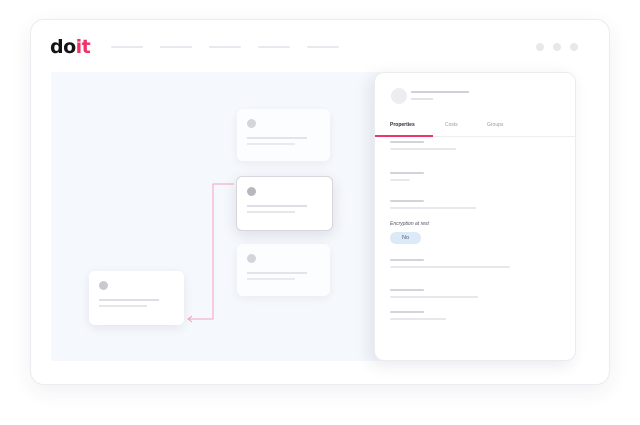 The width and height of the screenshot is (640, 425). What do you see at coordinates (495, 125) in the screenshot?
I see `tab-groups: Groups` at bounding box center [495, 125].